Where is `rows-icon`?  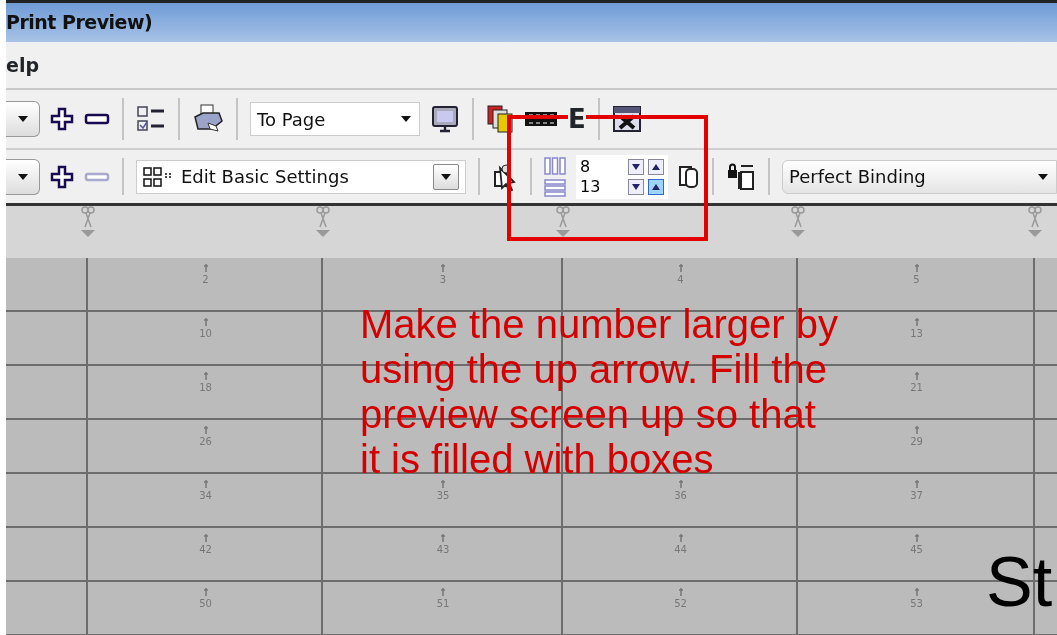
rows-icon is located at coordinates (555, 187).